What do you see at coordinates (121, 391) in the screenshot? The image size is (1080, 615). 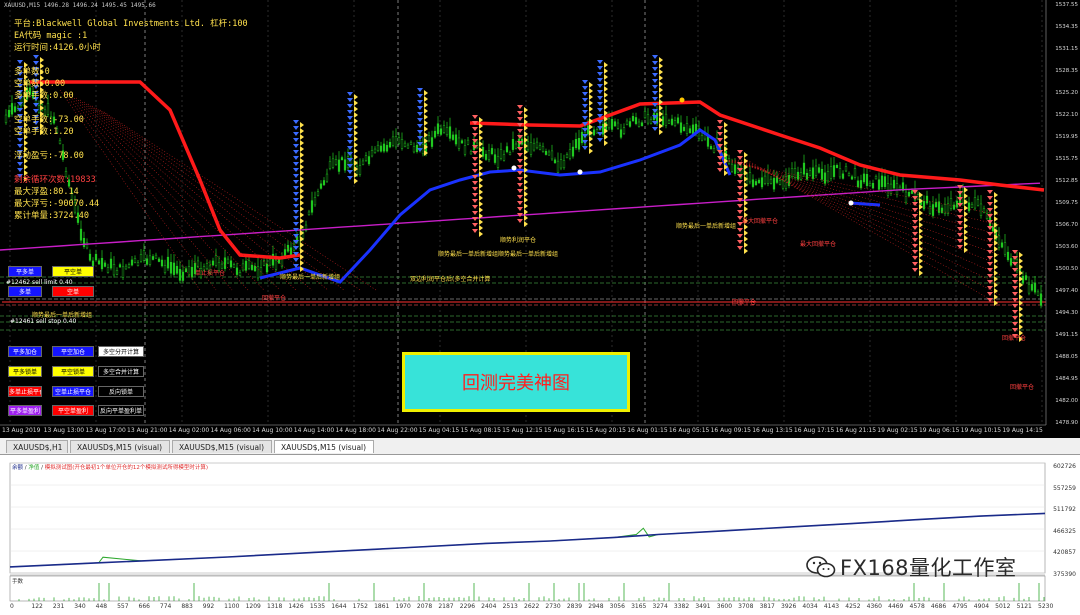 I see `ea-control-button: 反向锁单` at bounding box center [121, 391].